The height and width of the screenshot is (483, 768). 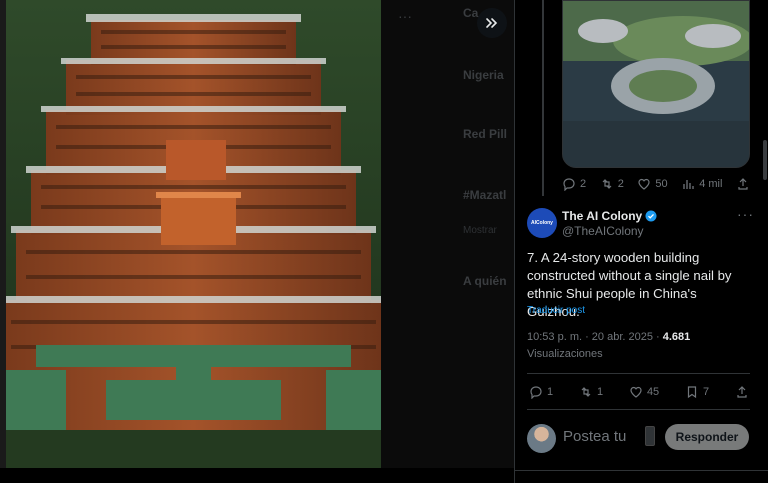 I want to click on author-handle: @TheAIColony, so click(x=603, y=231).